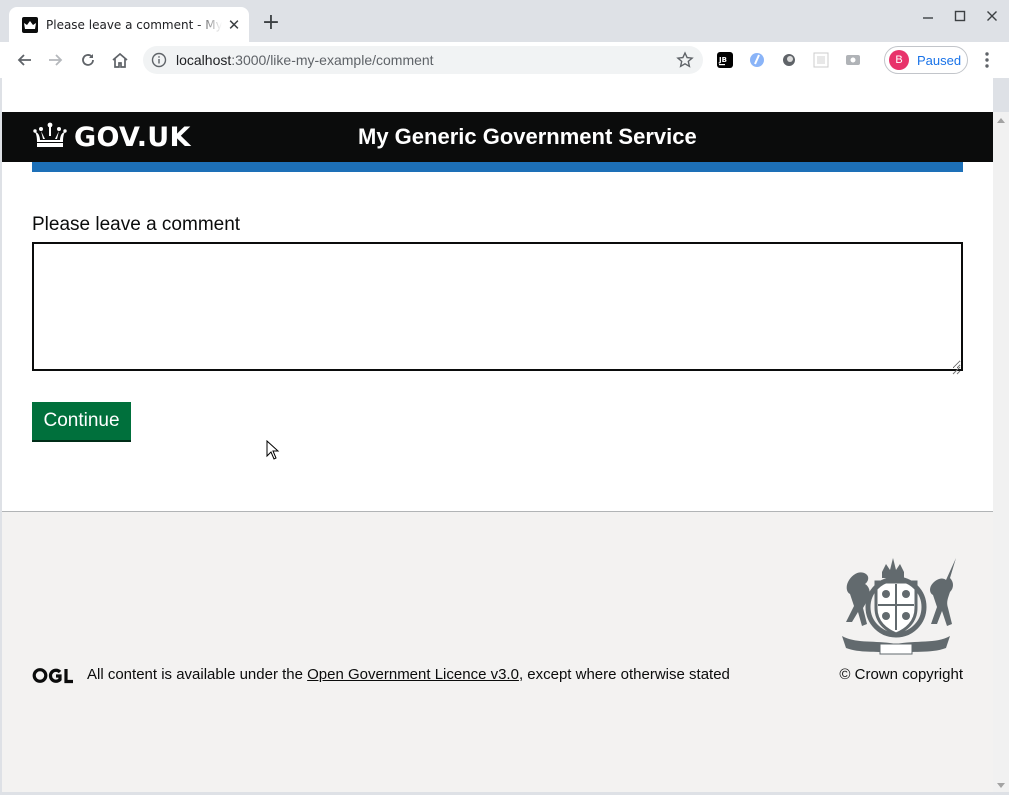 The height and width of the screenshot is (795, 1009). What do you see at coordinates (899, 60) in the screenshot?
I see `profile-avatar: B` at bounding box center [899, 60].